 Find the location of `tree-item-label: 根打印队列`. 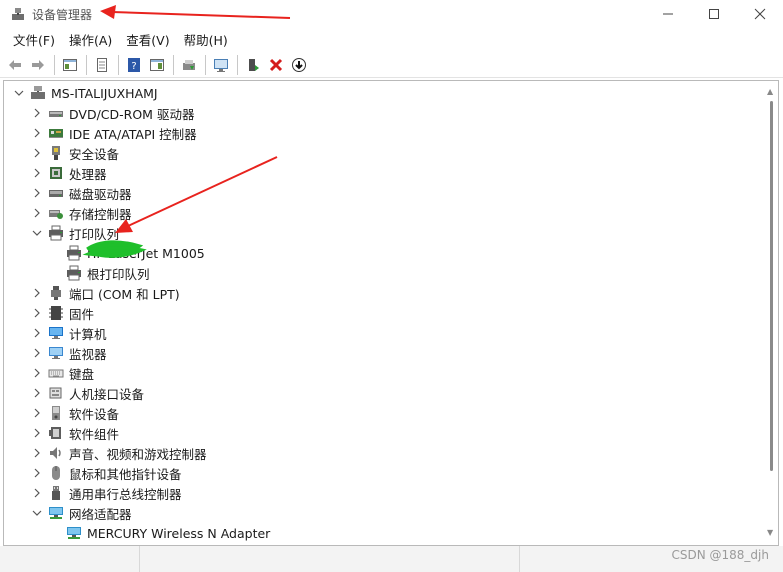

tree-item-label: 根打印队列 is located at coordinates (118, 274).